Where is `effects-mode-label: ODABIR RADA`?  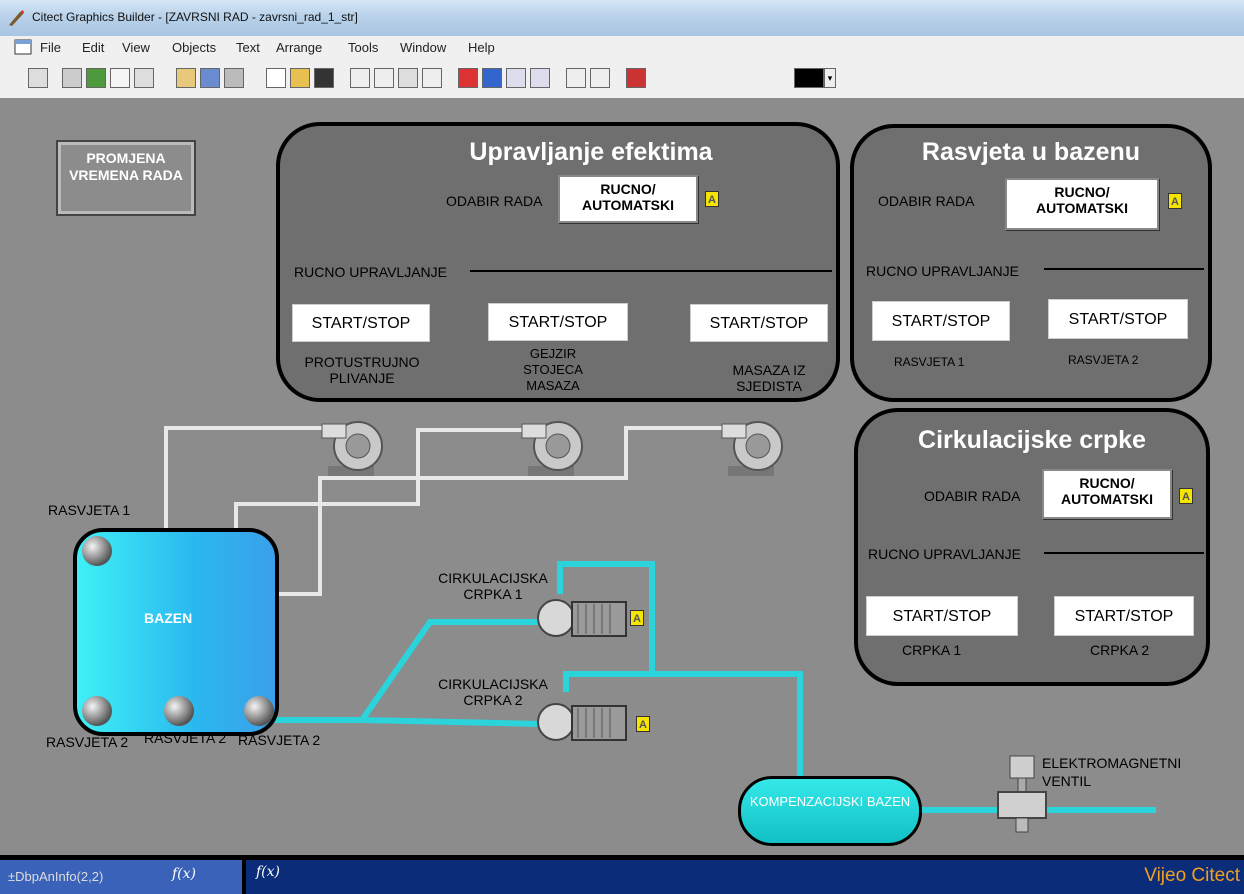 effects-mode-label: ODABIR RADA is located at coordinates (494, 201).